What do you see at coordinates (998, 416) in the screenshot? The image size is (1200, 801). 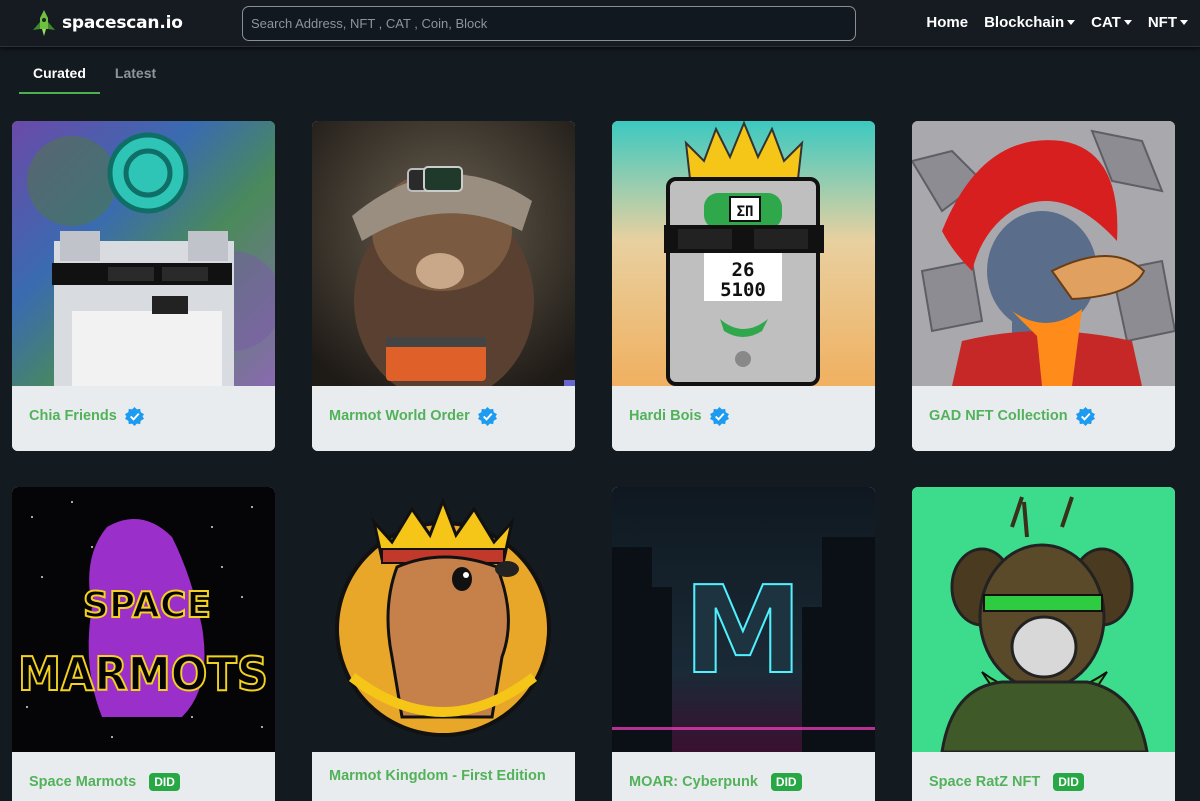 I see `collection-name: GAD NFT Collection` at bounding box center [998, 416].